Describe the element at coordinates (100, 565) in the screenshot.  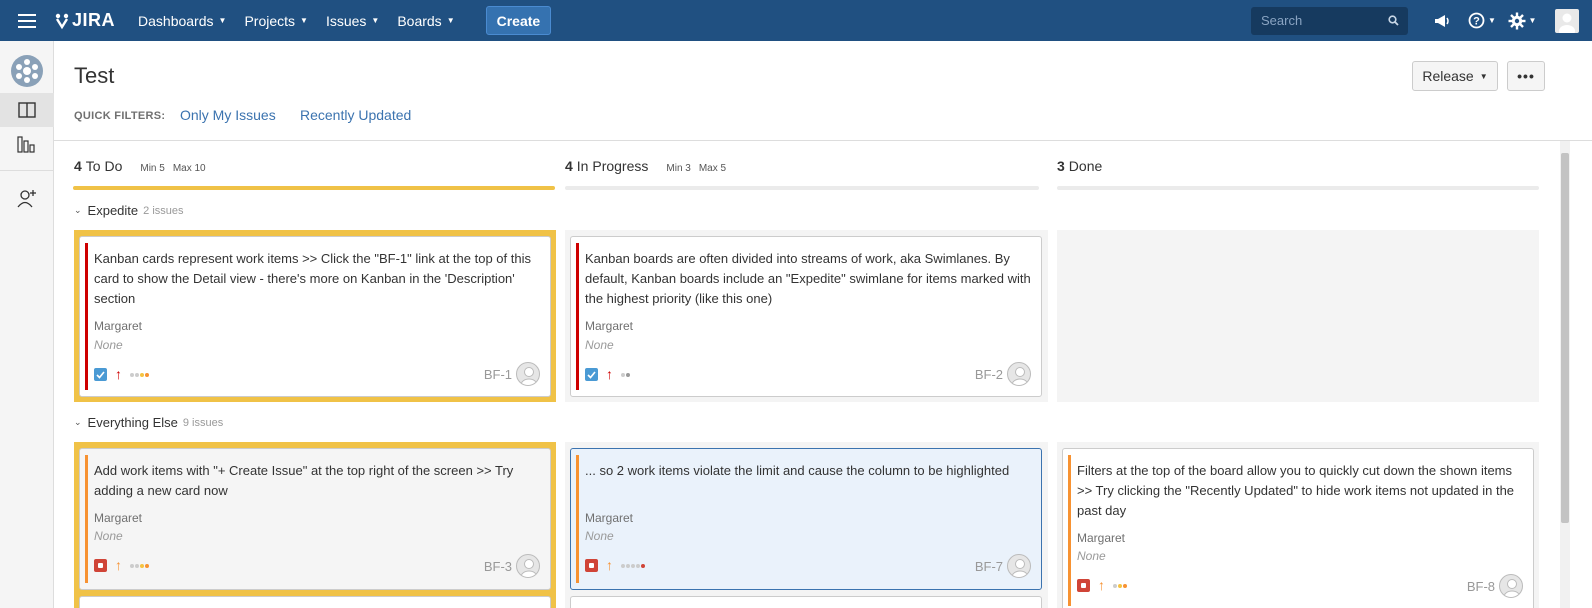
I see `bug-type-icon` at that location.